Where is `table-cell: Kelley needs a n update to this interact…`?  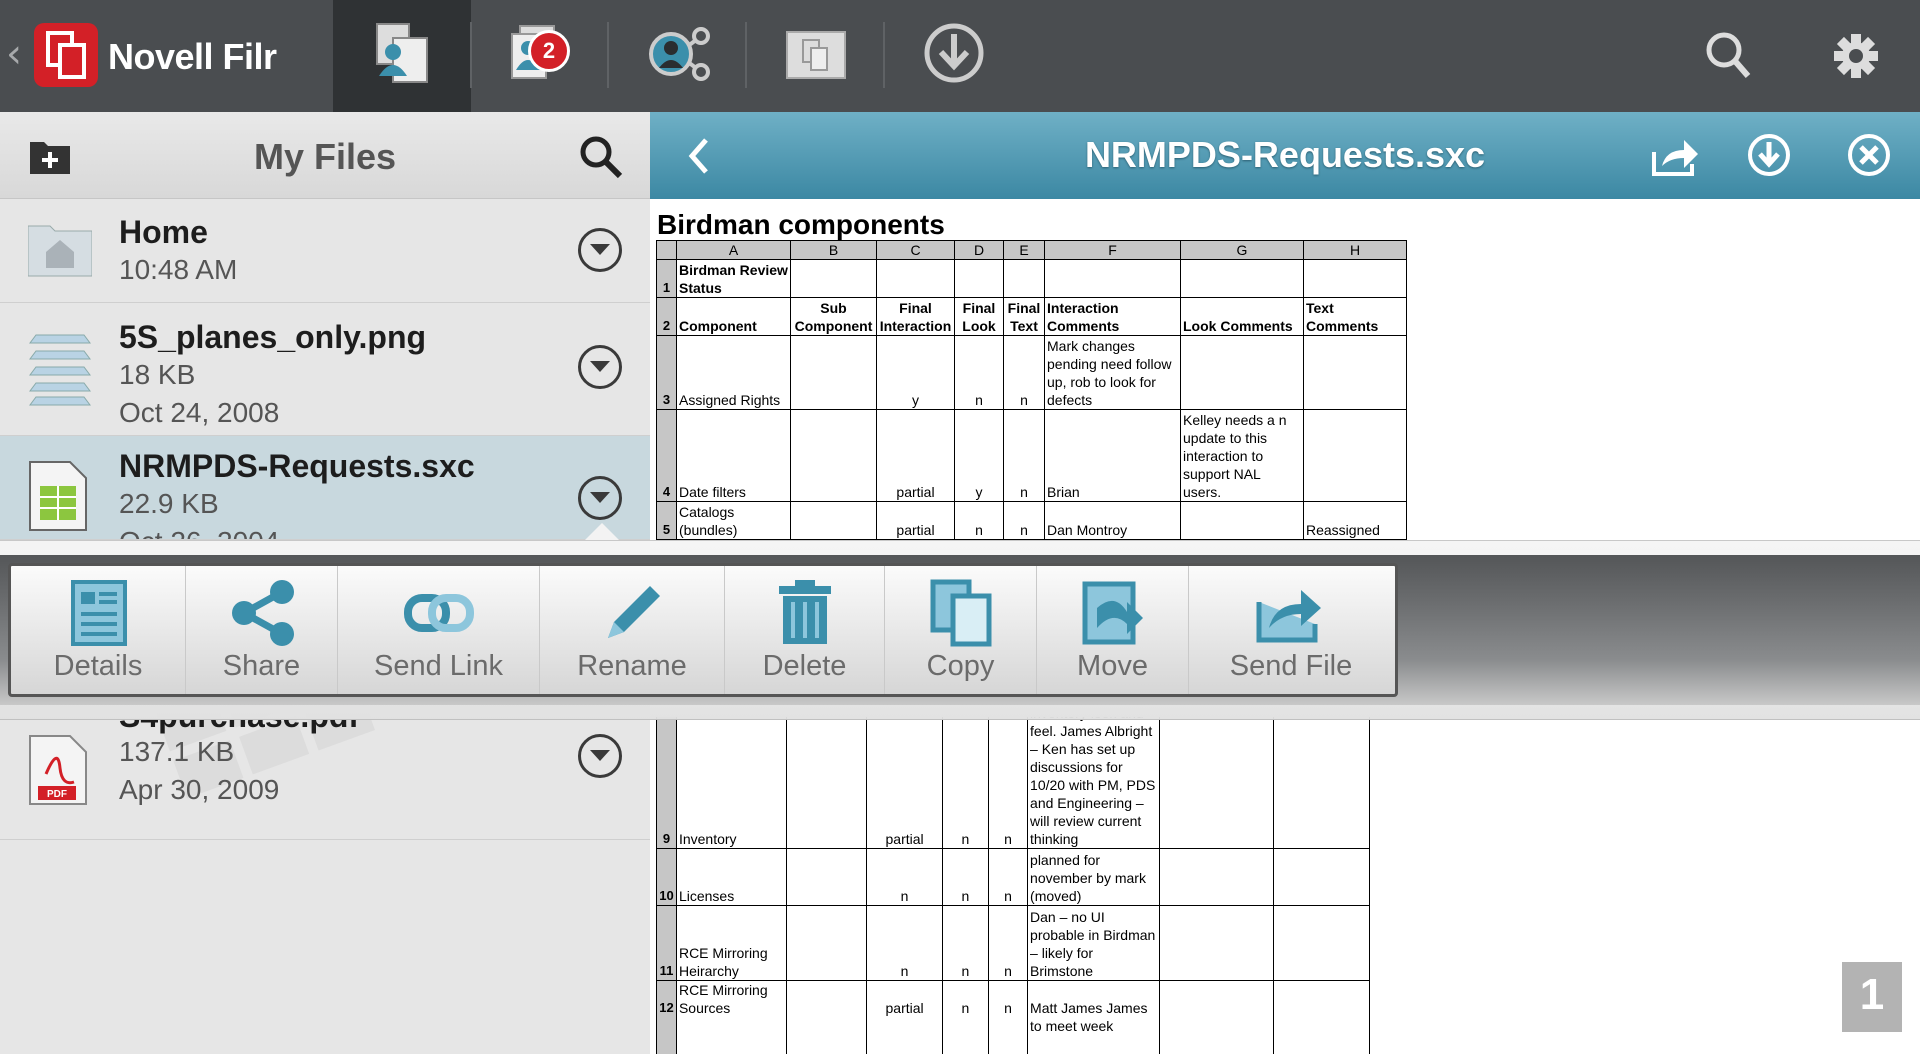
table-cell: Kelley needs a n update to this interact… is located at coordinates (1242, 455).